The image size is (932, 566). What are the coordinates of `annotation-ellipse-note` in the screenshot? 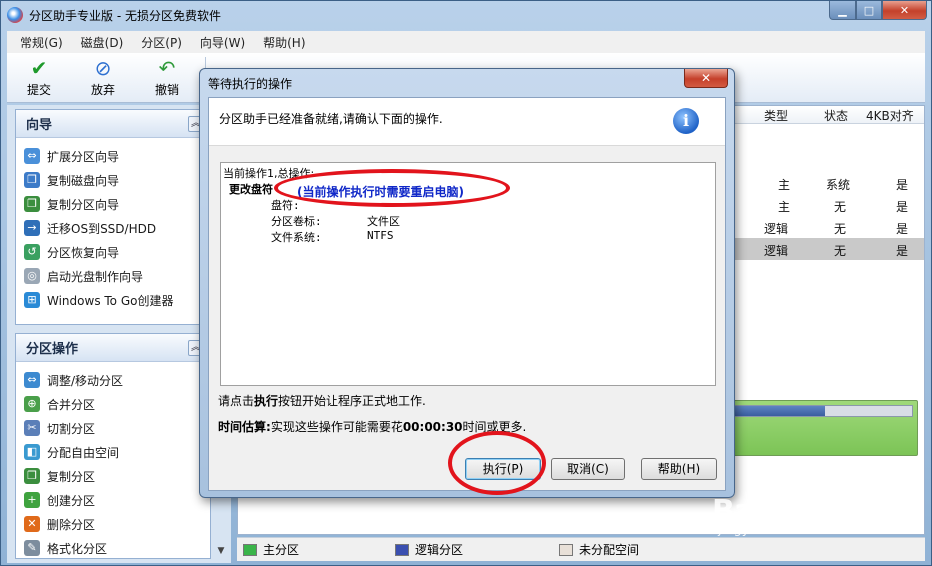 It's located at (392, 188).